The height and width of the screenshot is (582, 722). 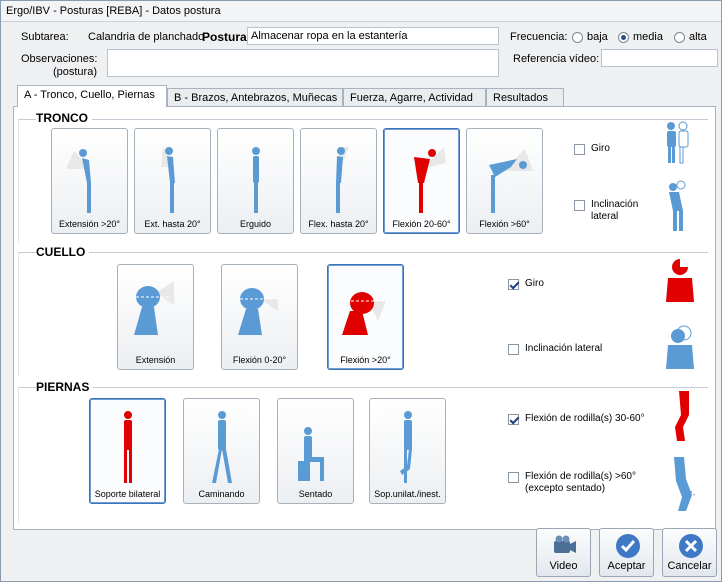 I want to click on trunk-flex-60-figure, so click(x=511, y=181).